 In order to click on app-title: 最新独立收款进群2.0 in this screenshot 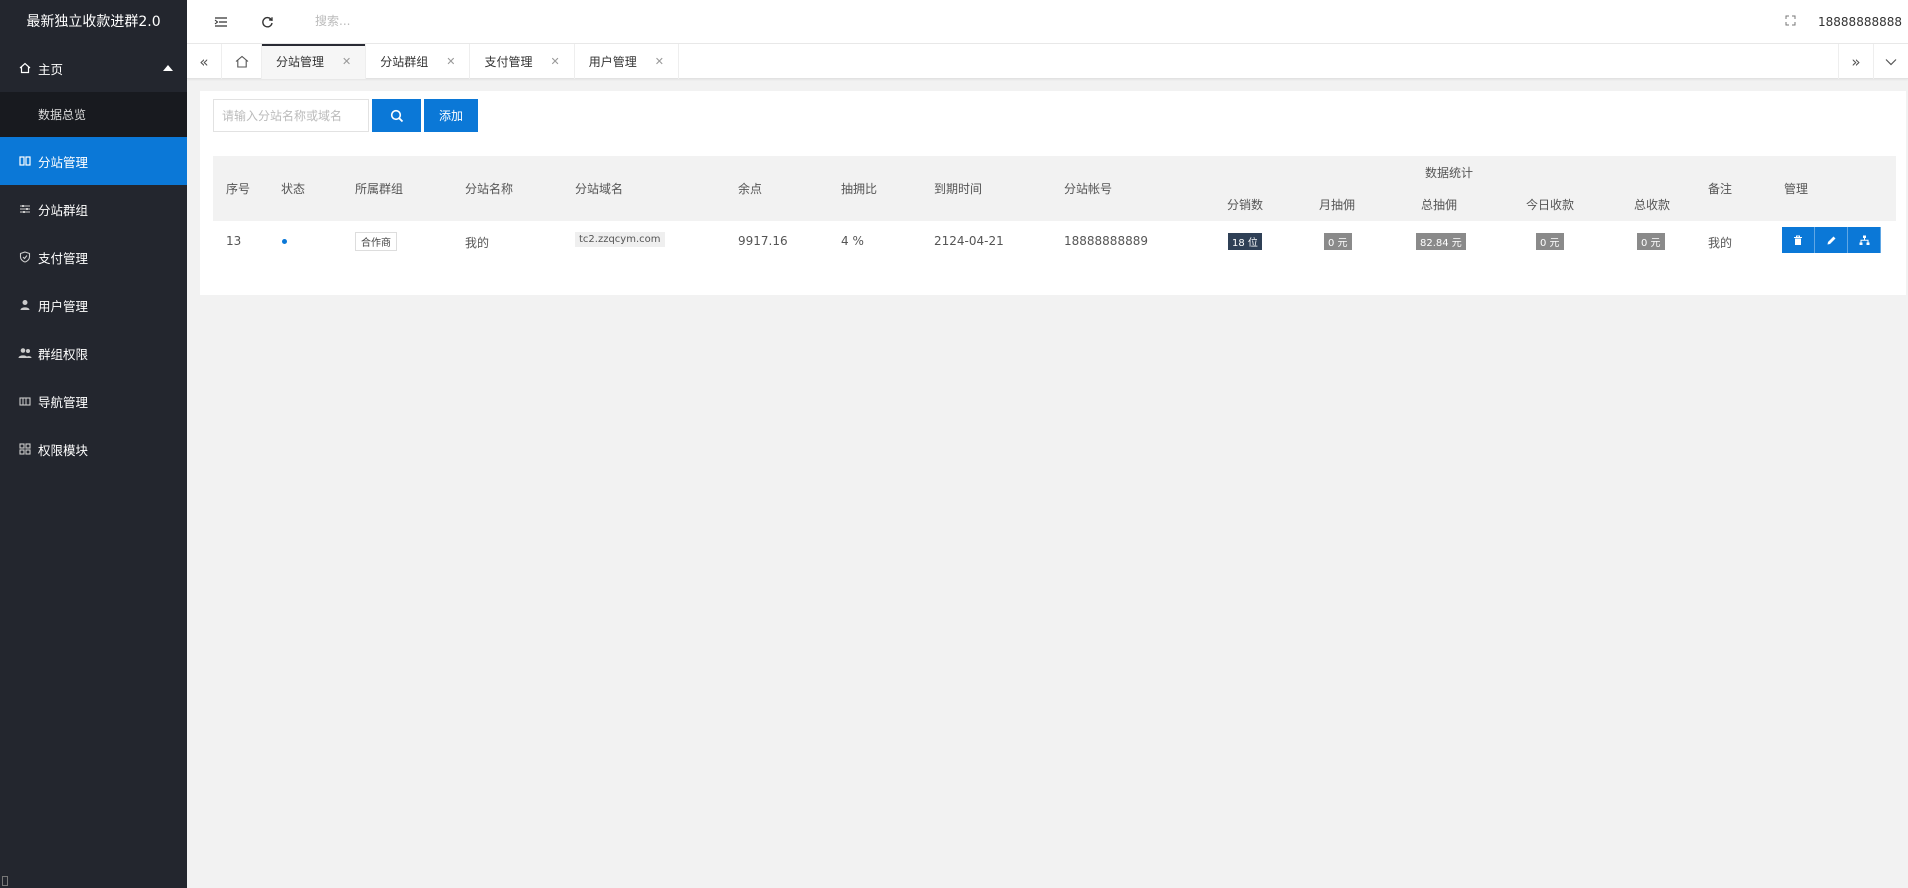, I will do `click(93, 22)`.